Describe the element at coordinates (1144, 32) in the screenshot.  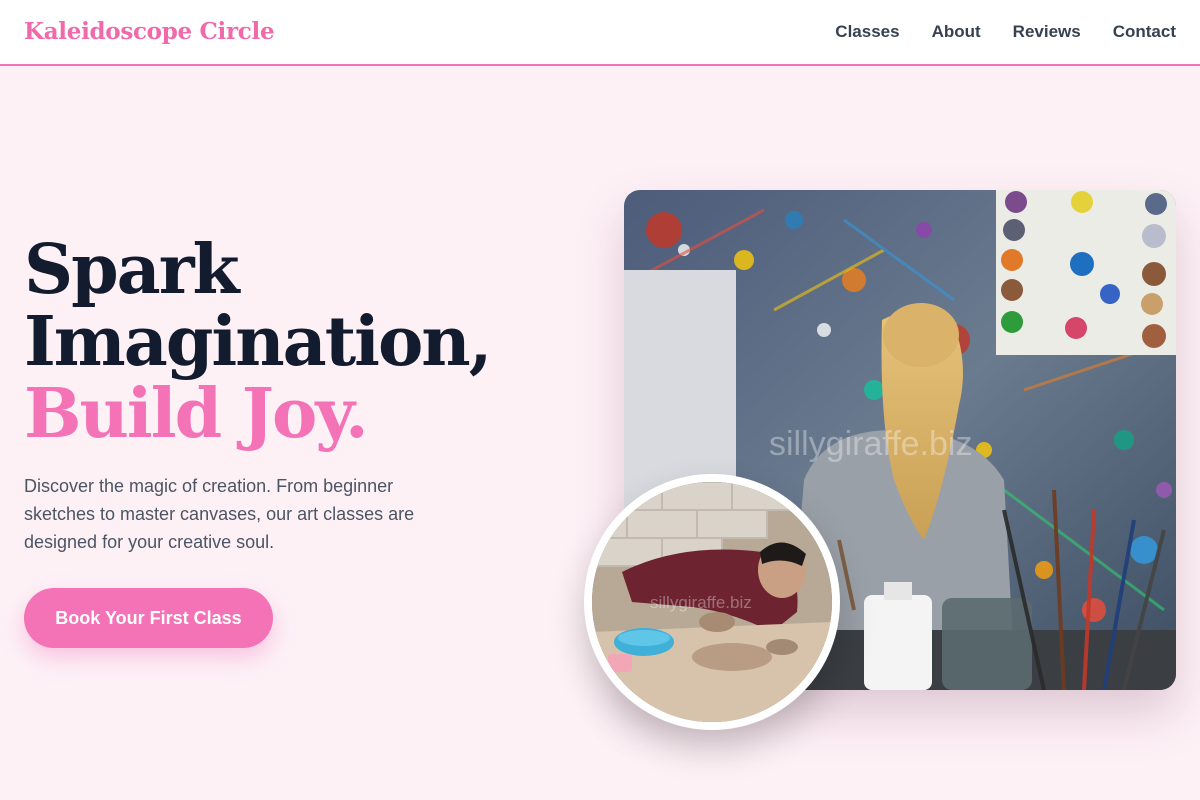
I see `nav-link-contact: Contact` at that location.